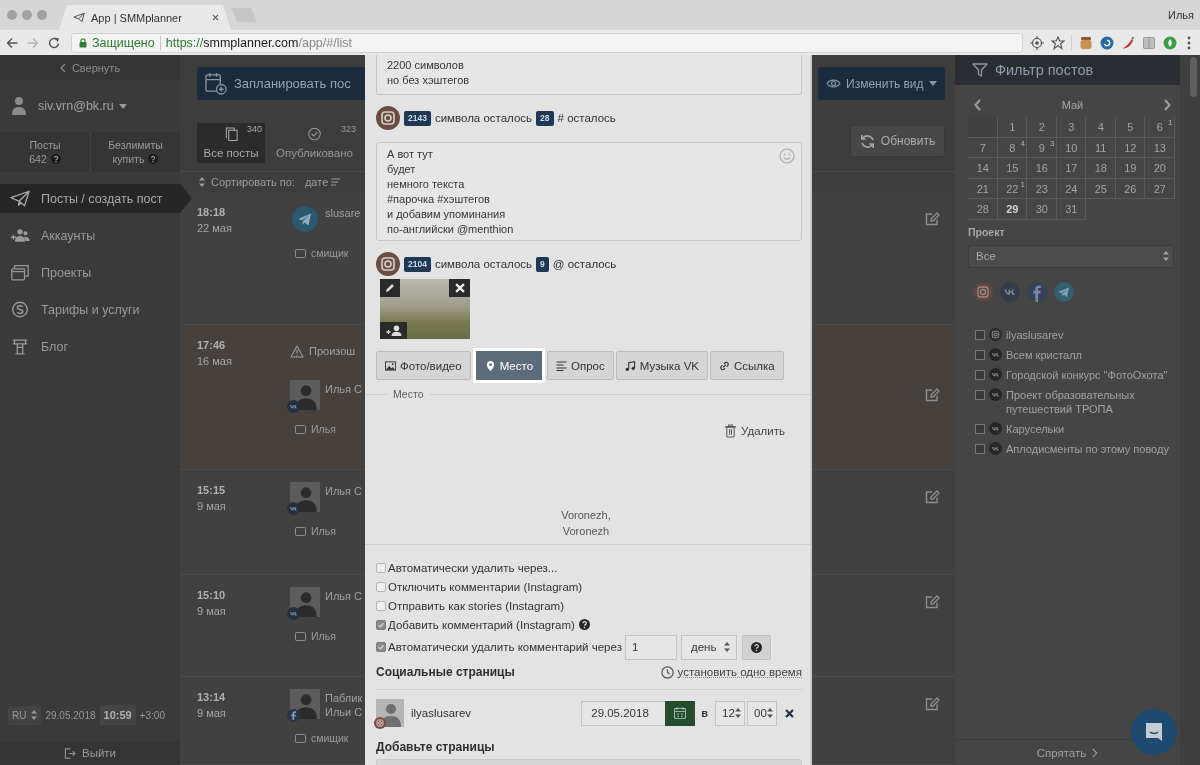 The height and width of the screenshot is (765, 1200). I want to click on post-summary: 18:18 22 мая slusare смищик, so click(272, 258).